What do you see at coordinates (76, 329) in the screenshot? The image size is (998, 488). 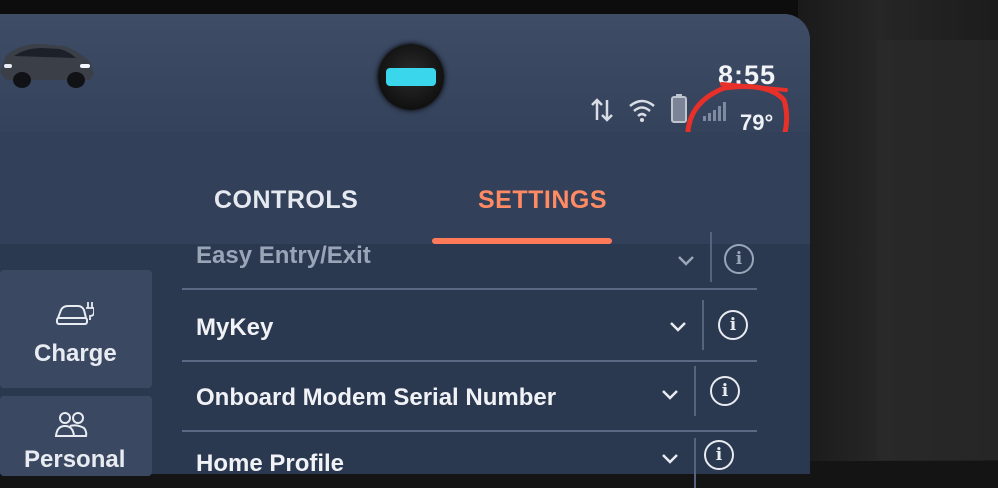 I see `sidebar-item-charge: Charge` at bounding box center [76, 329].